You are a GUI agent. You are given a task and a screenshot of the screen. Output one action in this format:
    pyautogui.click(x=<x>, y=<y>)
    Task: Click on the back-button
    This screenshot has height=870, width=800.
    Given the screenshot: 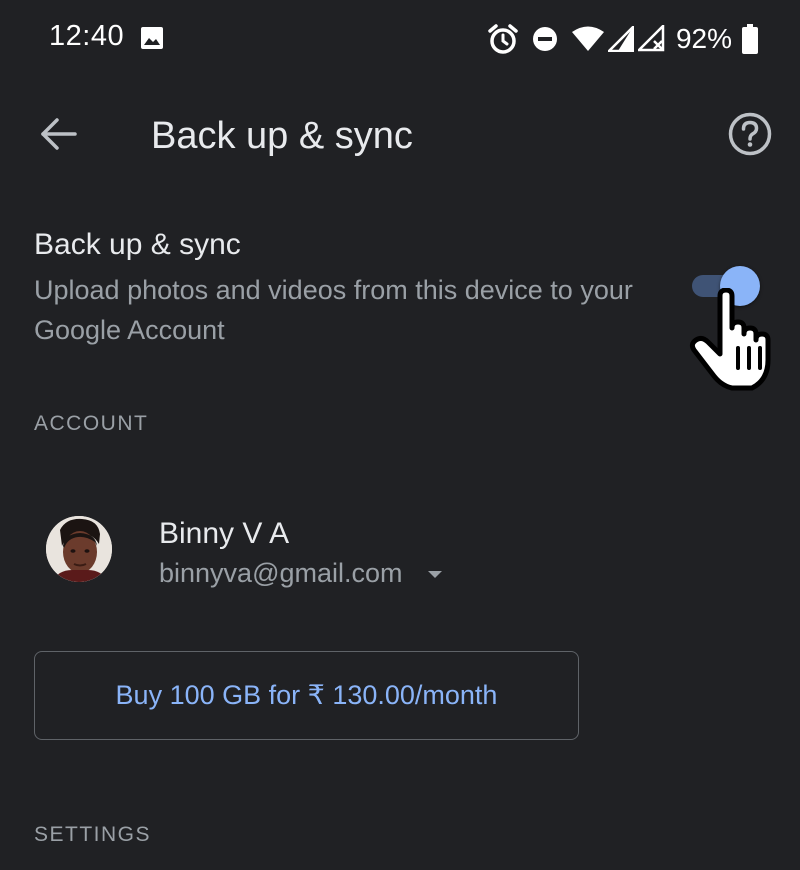 What is the action you would take?
    pyautogui.click(x=58, y=136)
    